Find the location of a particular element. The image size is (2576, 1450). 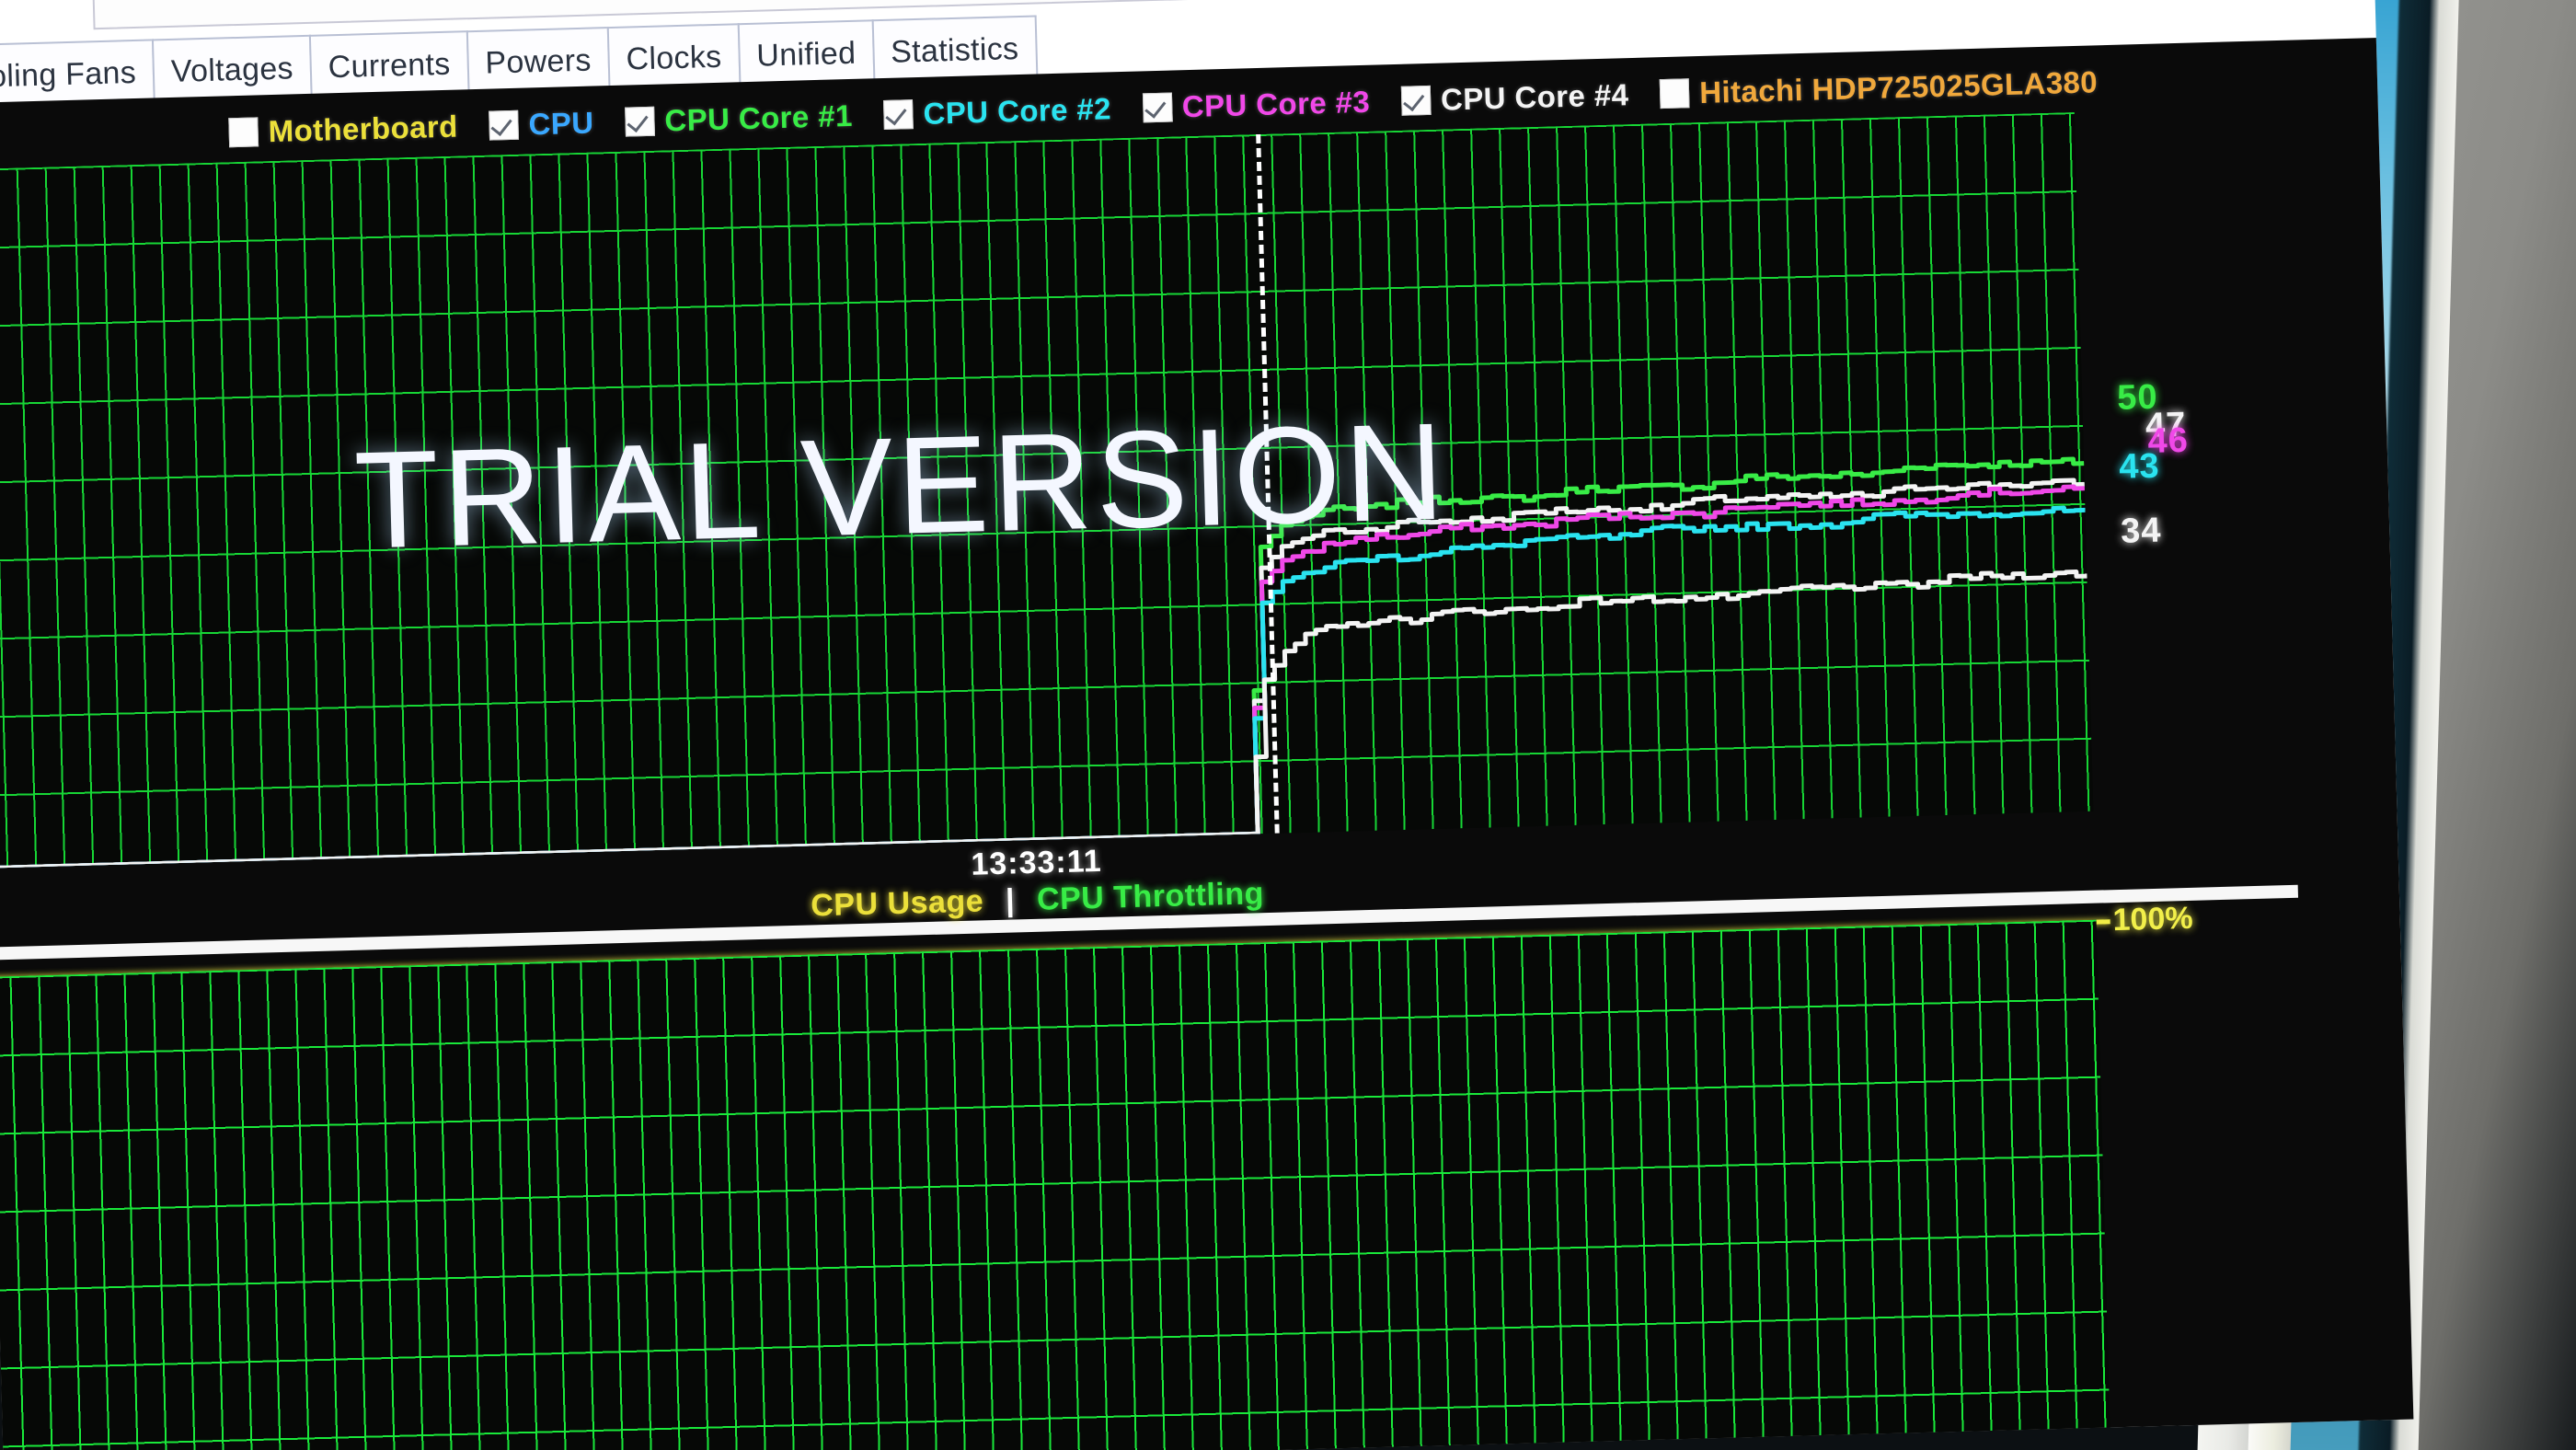

legend-item-label: CPU Core #3 is located at coordinates (1276, 104).